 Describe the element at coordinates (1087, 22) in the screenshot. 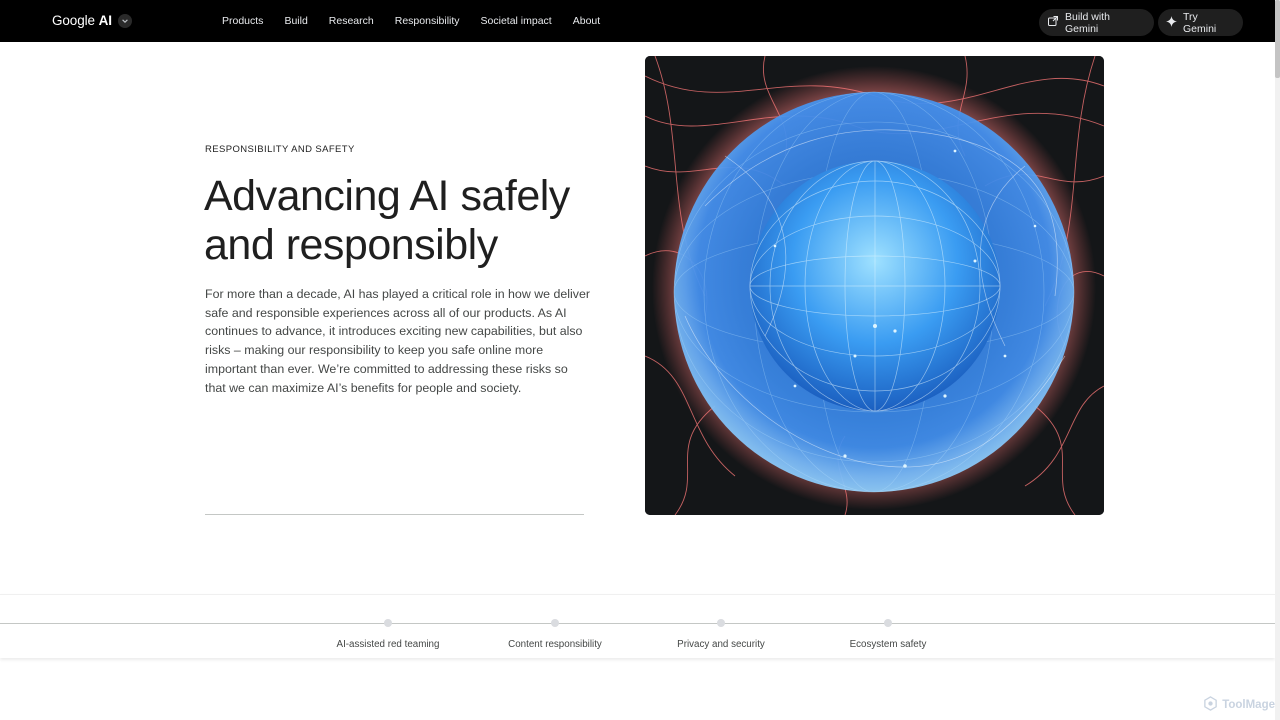

I see `build-with-gemini-label: Build with Gemini` at that location.